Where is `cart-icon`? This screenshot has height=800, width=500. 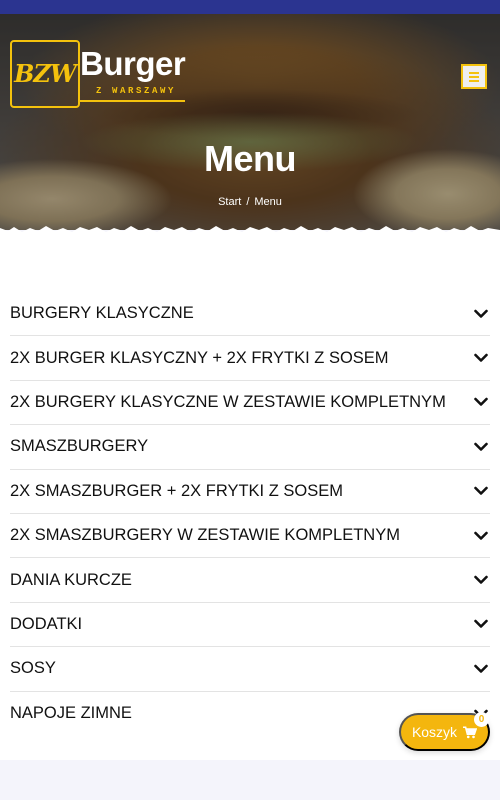 cart-icon is located at coordinates (470, 731).